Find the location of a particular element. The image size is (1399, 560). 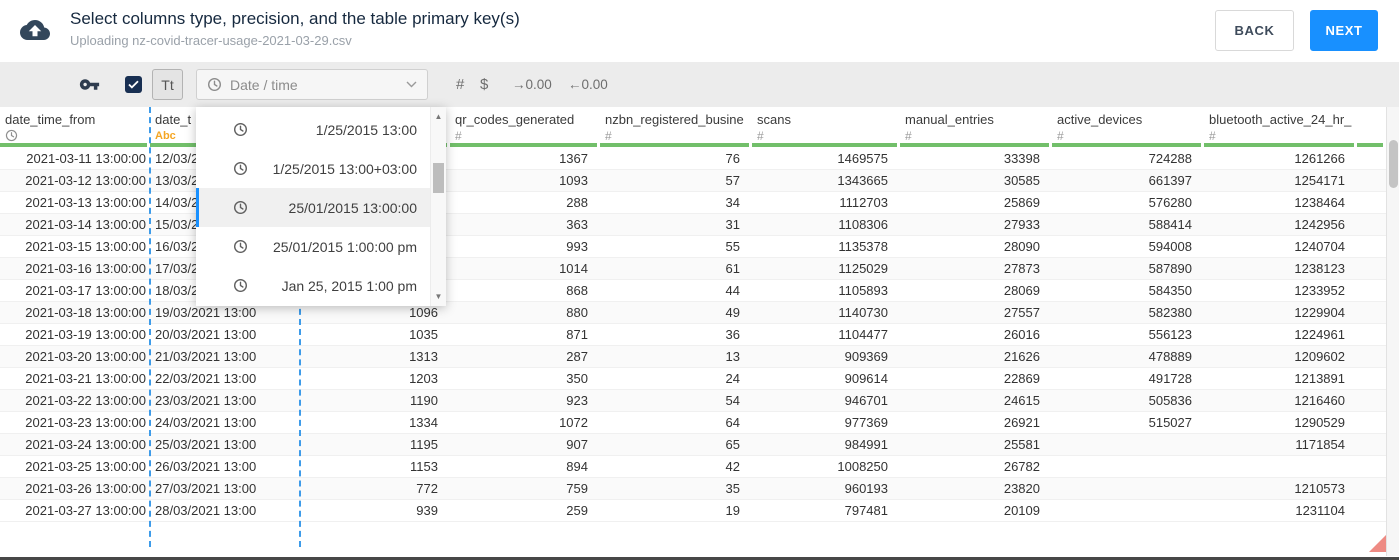

column-header-date_time_from: date_time_from is located at coordinates (75, 127).